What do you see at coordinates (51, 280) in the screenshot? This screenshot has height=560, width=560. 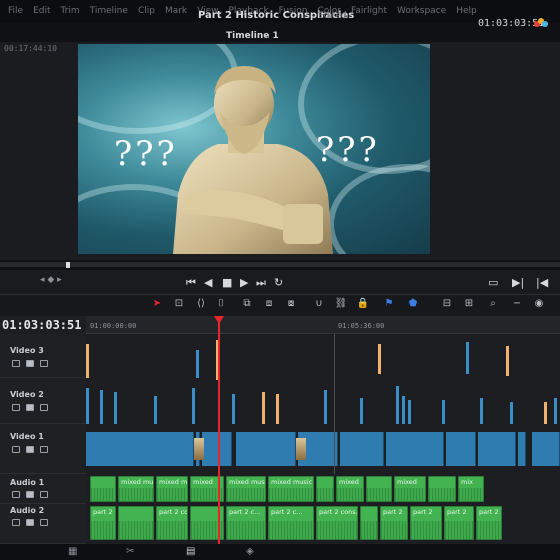 I see `viewer-options-icon: ◂ ◆ ▸` at bounding box center [51, 280].